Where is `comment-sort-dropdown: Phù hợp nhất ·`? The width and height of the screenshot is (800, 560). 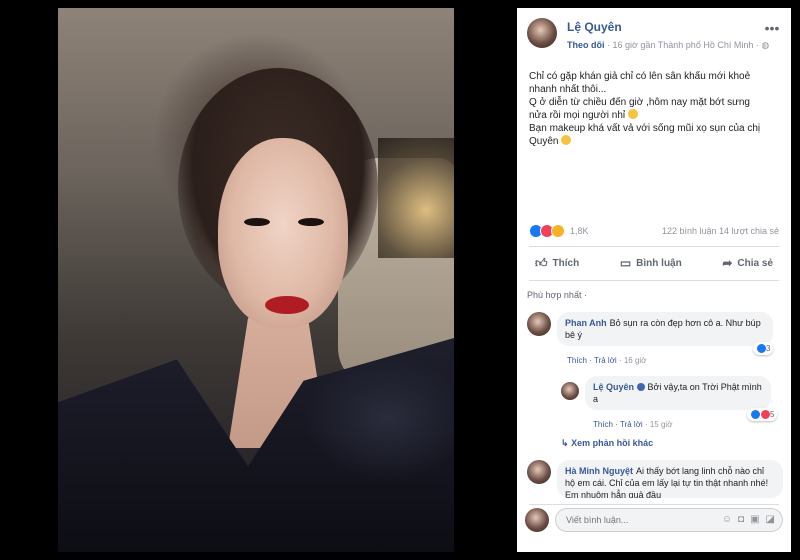 comment-sort-dropdown: Phù hợp nhất · is located at coordinates (557, 295).